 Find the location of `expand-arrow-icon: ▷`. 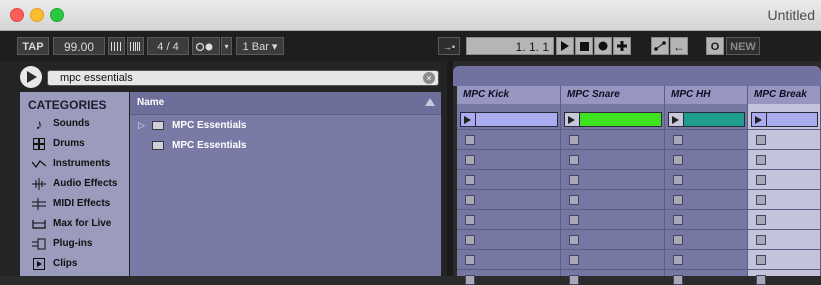

expand-arrow-icon: ▷ is located at coordinates (141, 125).